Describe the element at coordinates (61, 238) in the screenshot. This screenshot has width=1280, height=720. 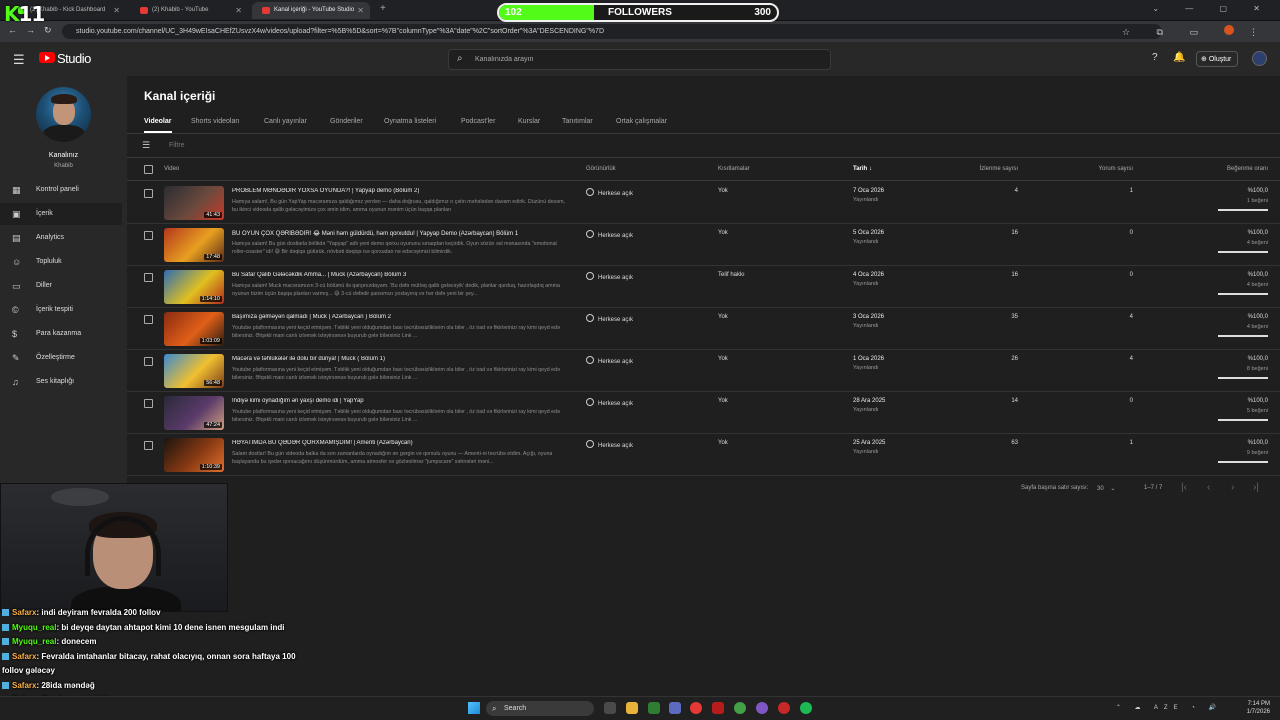
I see `sidebar-item-analytics: ▤ Analytics` at that location.